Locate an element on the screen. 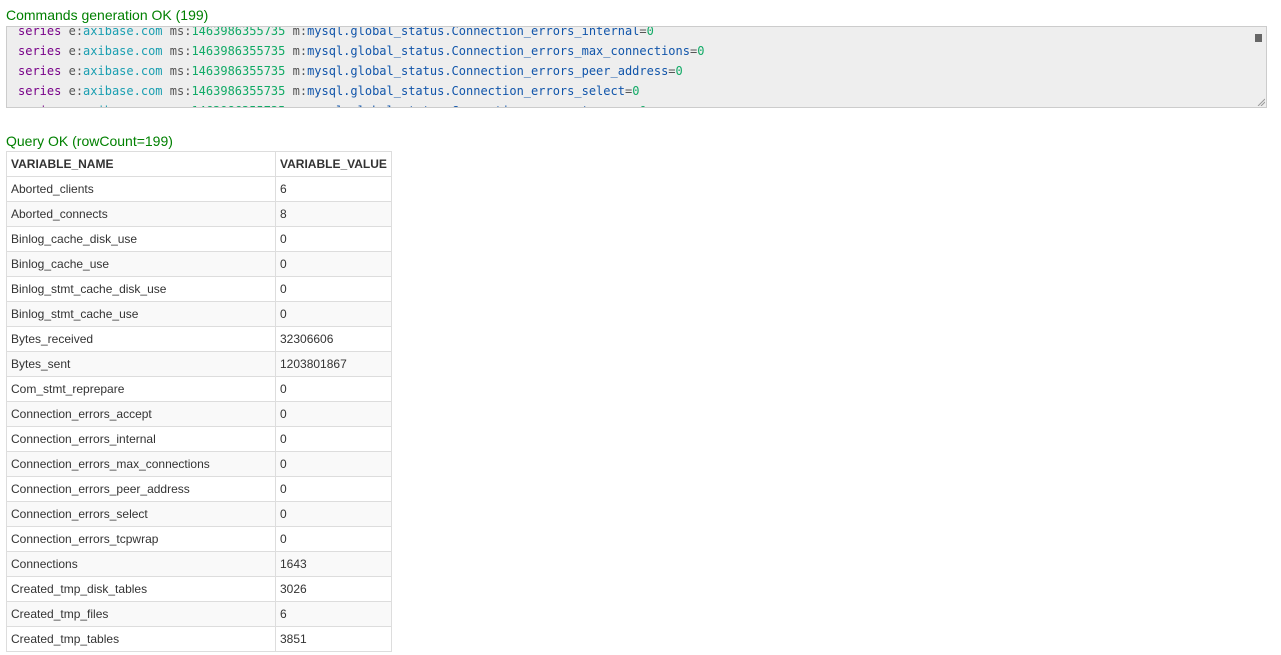 This screenshot has width=1281, height=655. table-row: Com_stmt_reprepare 0 is located at coordinates (199, 389).